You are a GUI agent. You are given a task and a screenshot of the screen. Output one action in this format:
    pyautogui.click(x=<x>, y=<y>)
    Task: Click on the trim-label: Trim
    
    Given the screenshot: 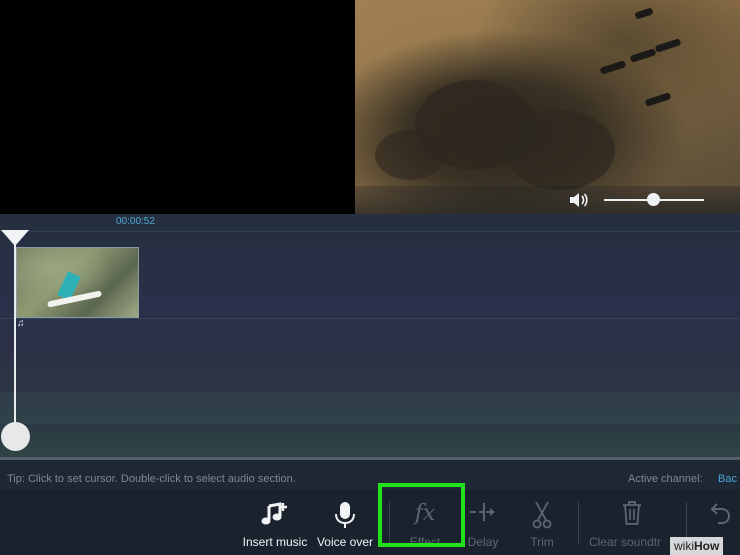 What is the action you would take?
    pyautogui.click(x=542, y=542)
    